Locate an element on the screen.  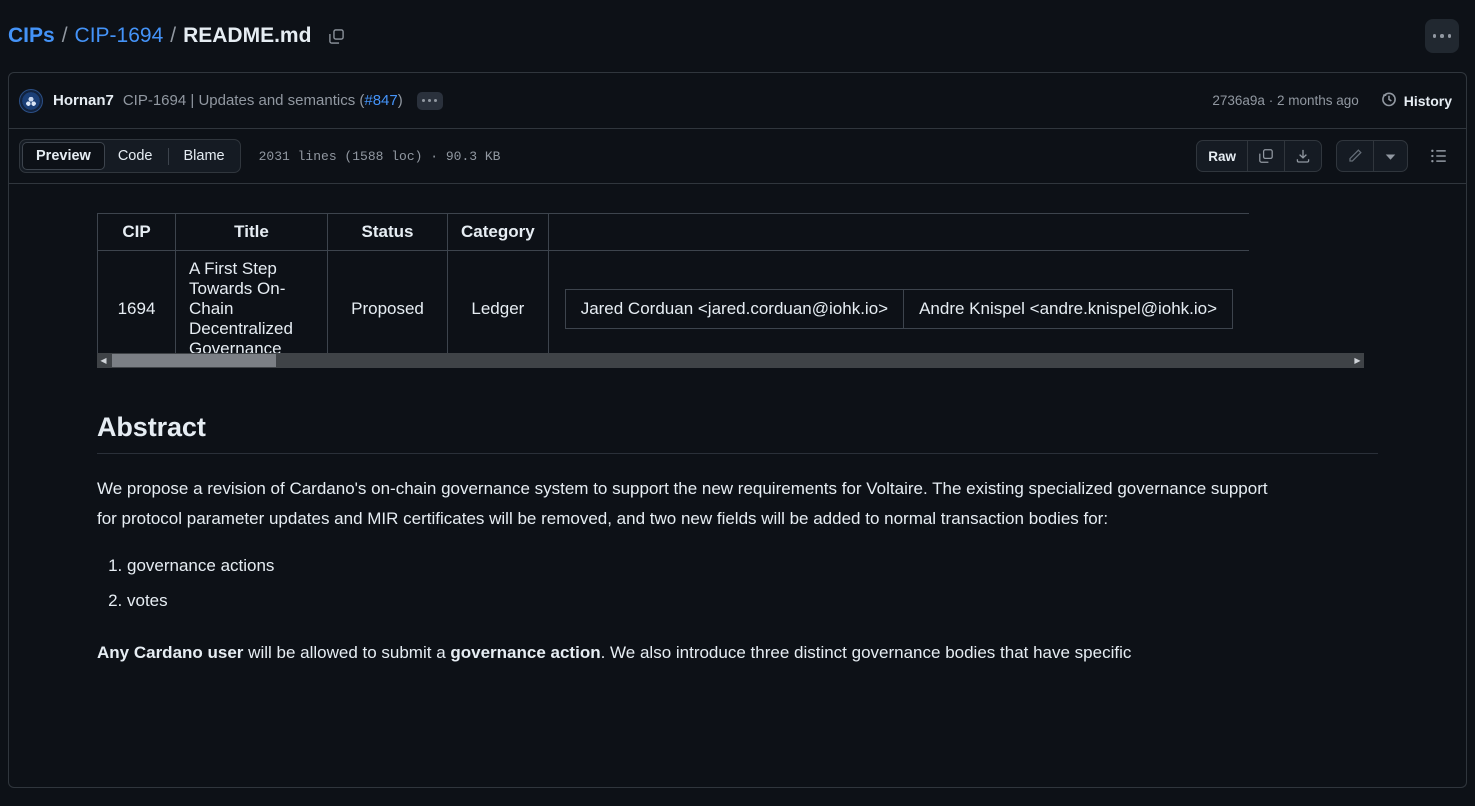
column-header-status: Status is located at coordinates (387, 232).